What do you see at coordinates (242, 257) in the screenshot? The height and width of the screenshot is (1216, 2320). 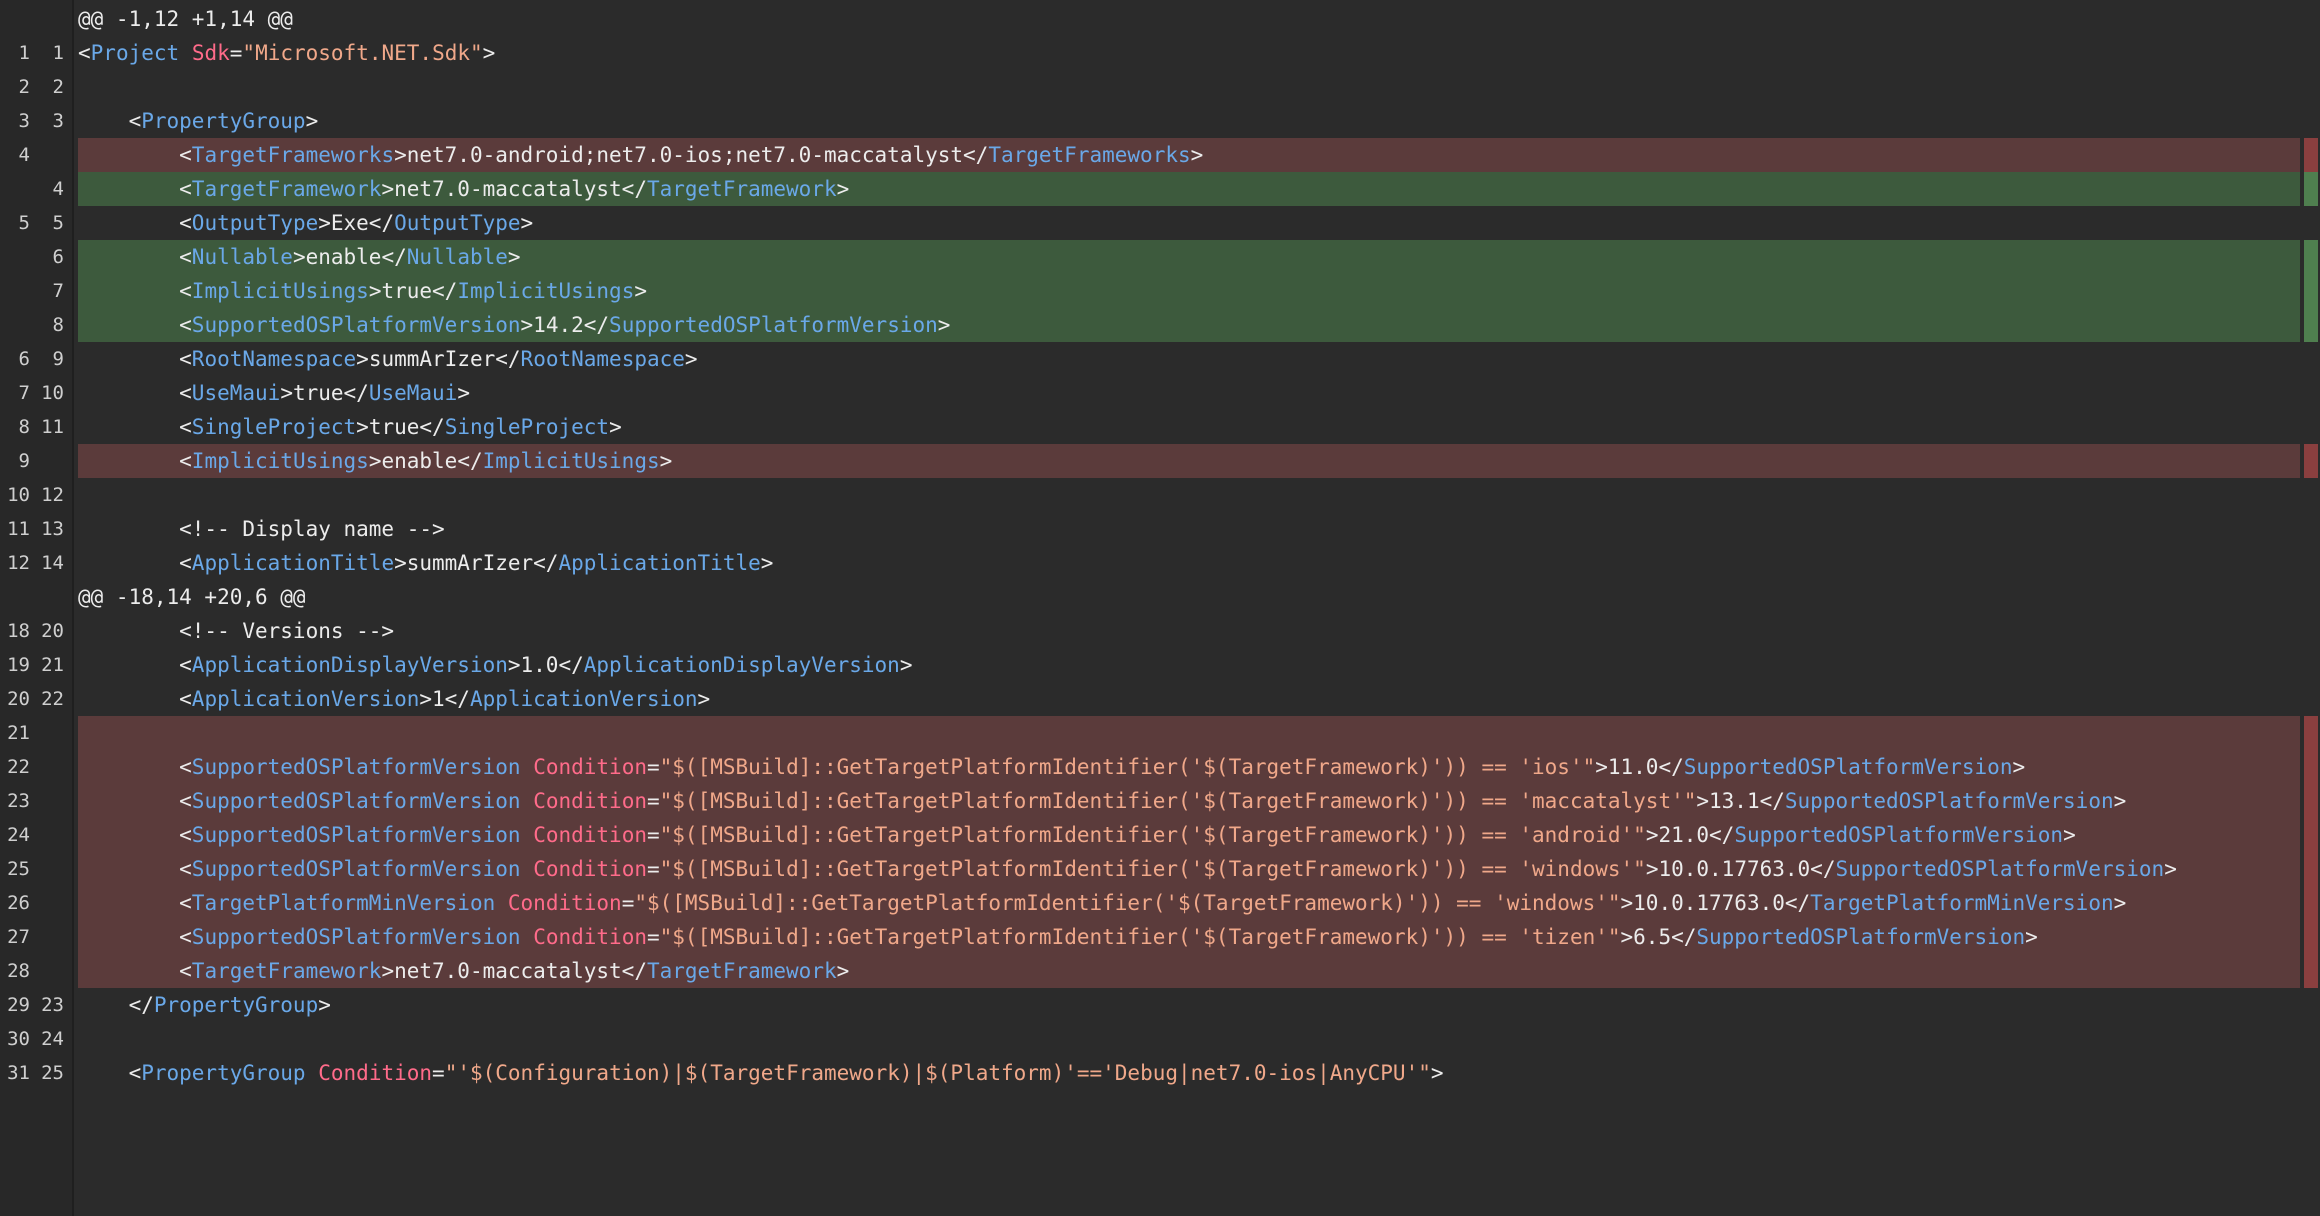 I see `token-tag: Nullable` at bounding box center [242, 257].